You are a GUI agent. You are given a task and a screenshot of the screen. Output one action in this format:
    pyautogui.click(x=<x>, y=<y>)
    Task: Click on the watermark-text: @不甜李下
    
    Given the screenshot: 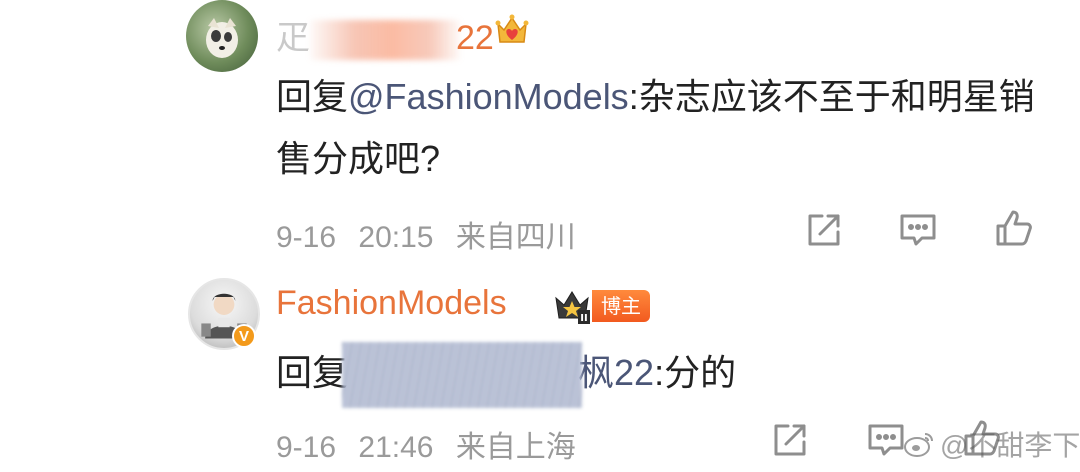 What is the action you would take?
    pyautogui.click(x=1010, y=445)
    